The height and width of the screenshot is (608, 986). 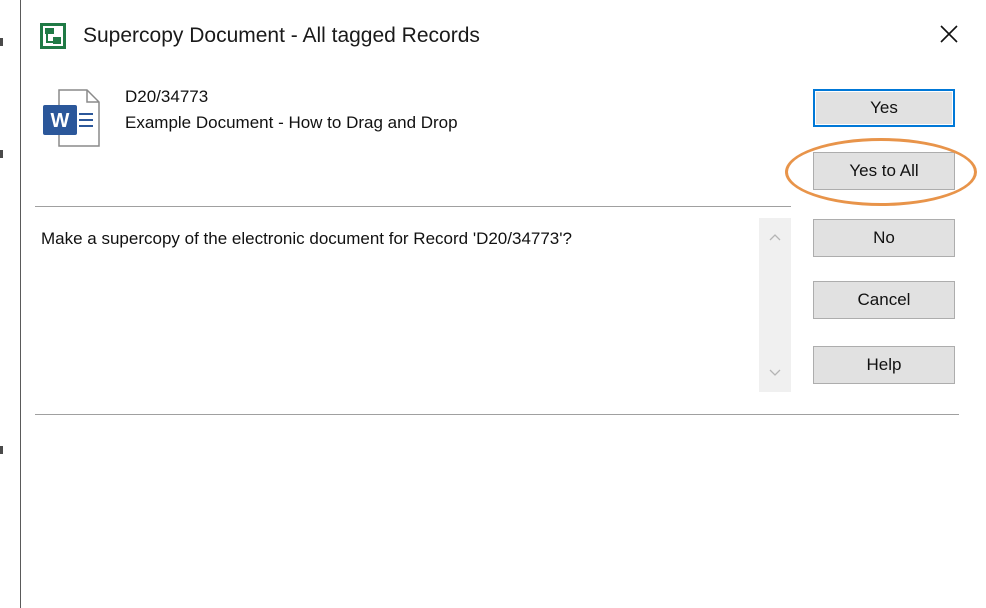 I want to click on close-button, so click(x=949, y=36).